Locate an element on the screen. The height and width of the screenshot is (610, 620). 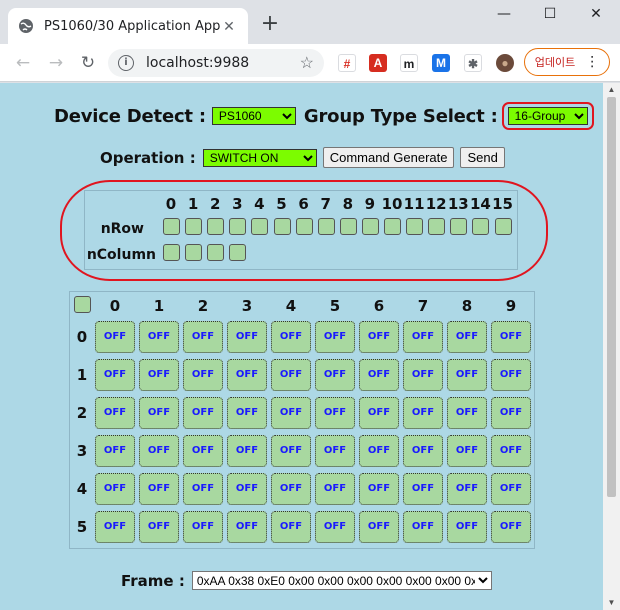
puzzle-extension-icon: ✱ is located at coordinates (473, 63).